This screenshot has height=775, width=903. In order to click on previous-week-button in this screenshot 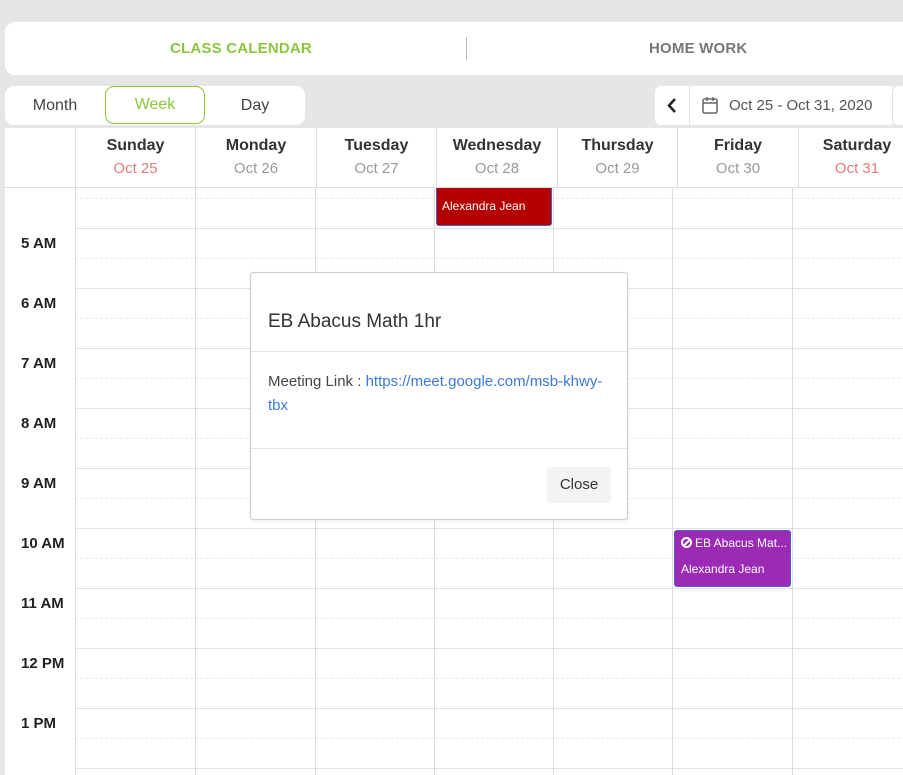, I will do `click(672, 105)`.